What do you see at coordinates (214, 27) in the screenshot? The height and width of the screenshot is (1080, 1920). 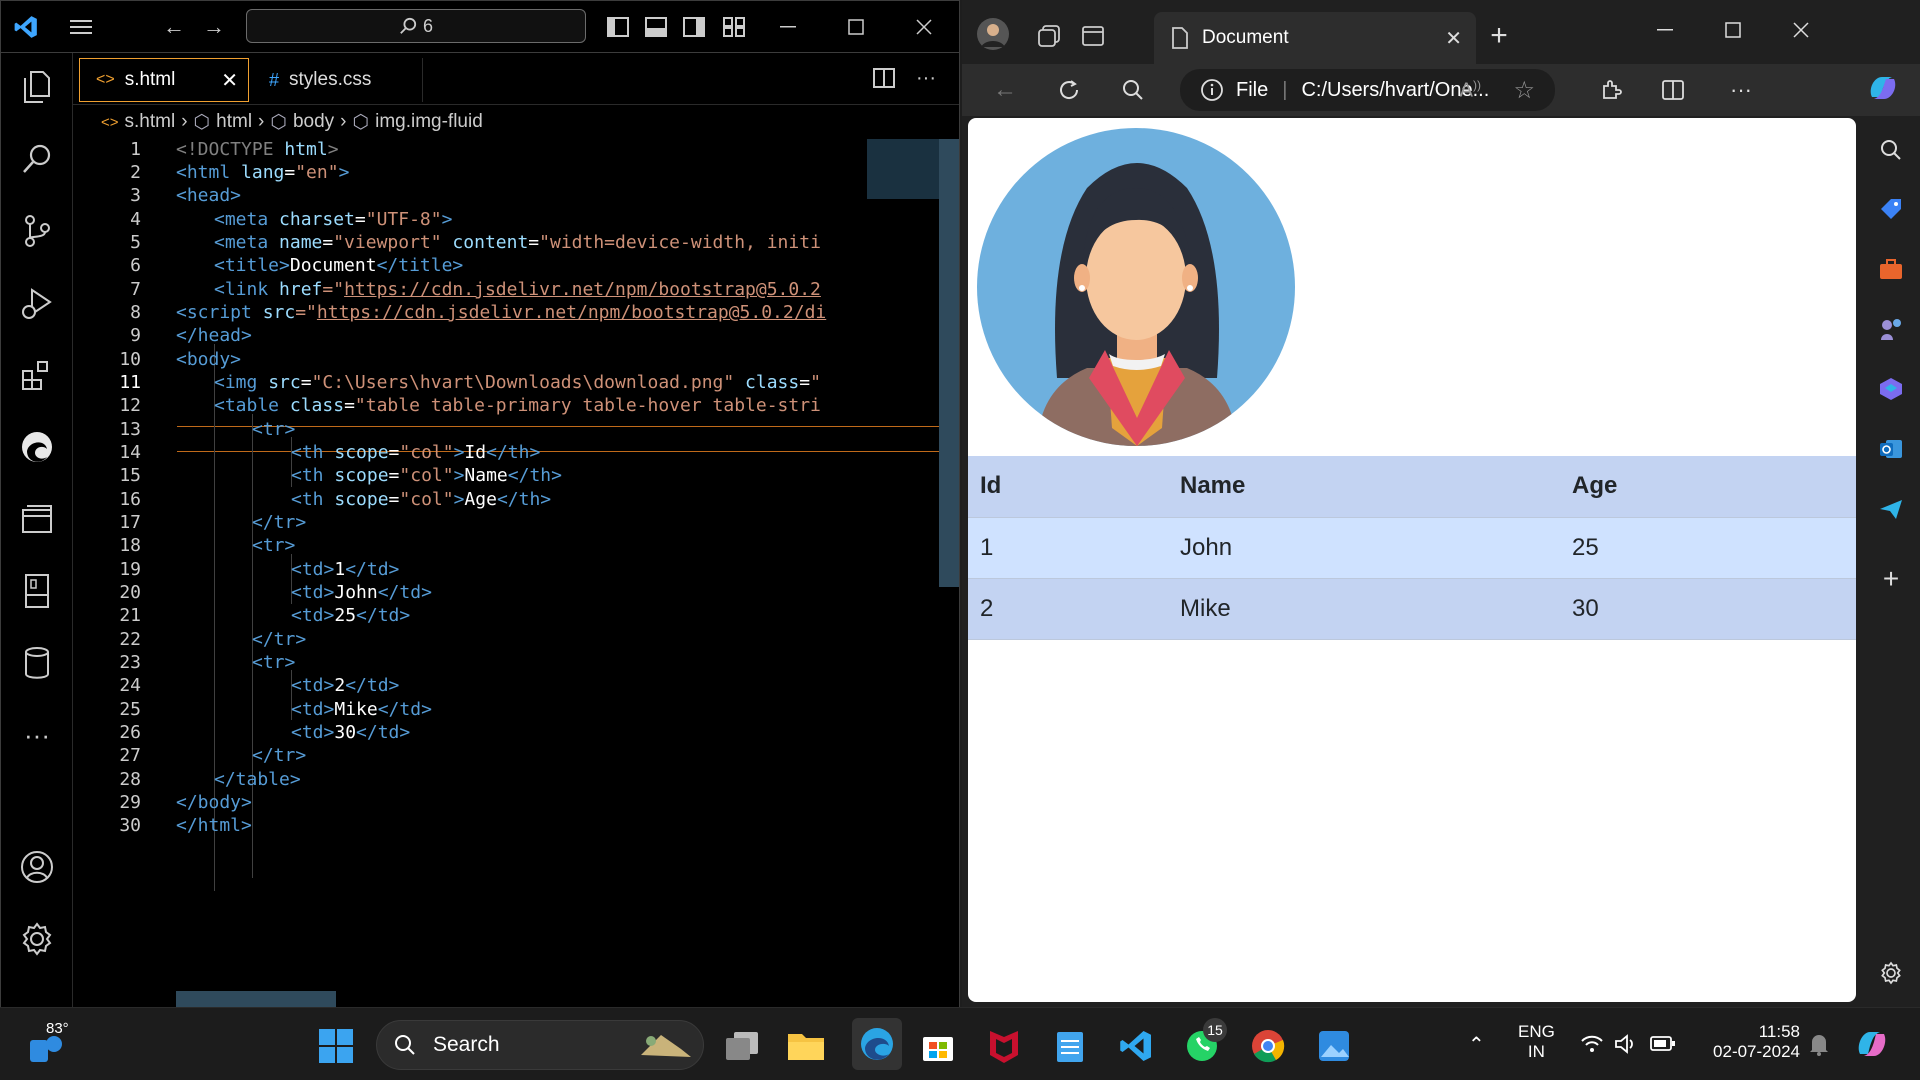 I see `forward-arrow-icon: →` at bounding box center [214, 27].